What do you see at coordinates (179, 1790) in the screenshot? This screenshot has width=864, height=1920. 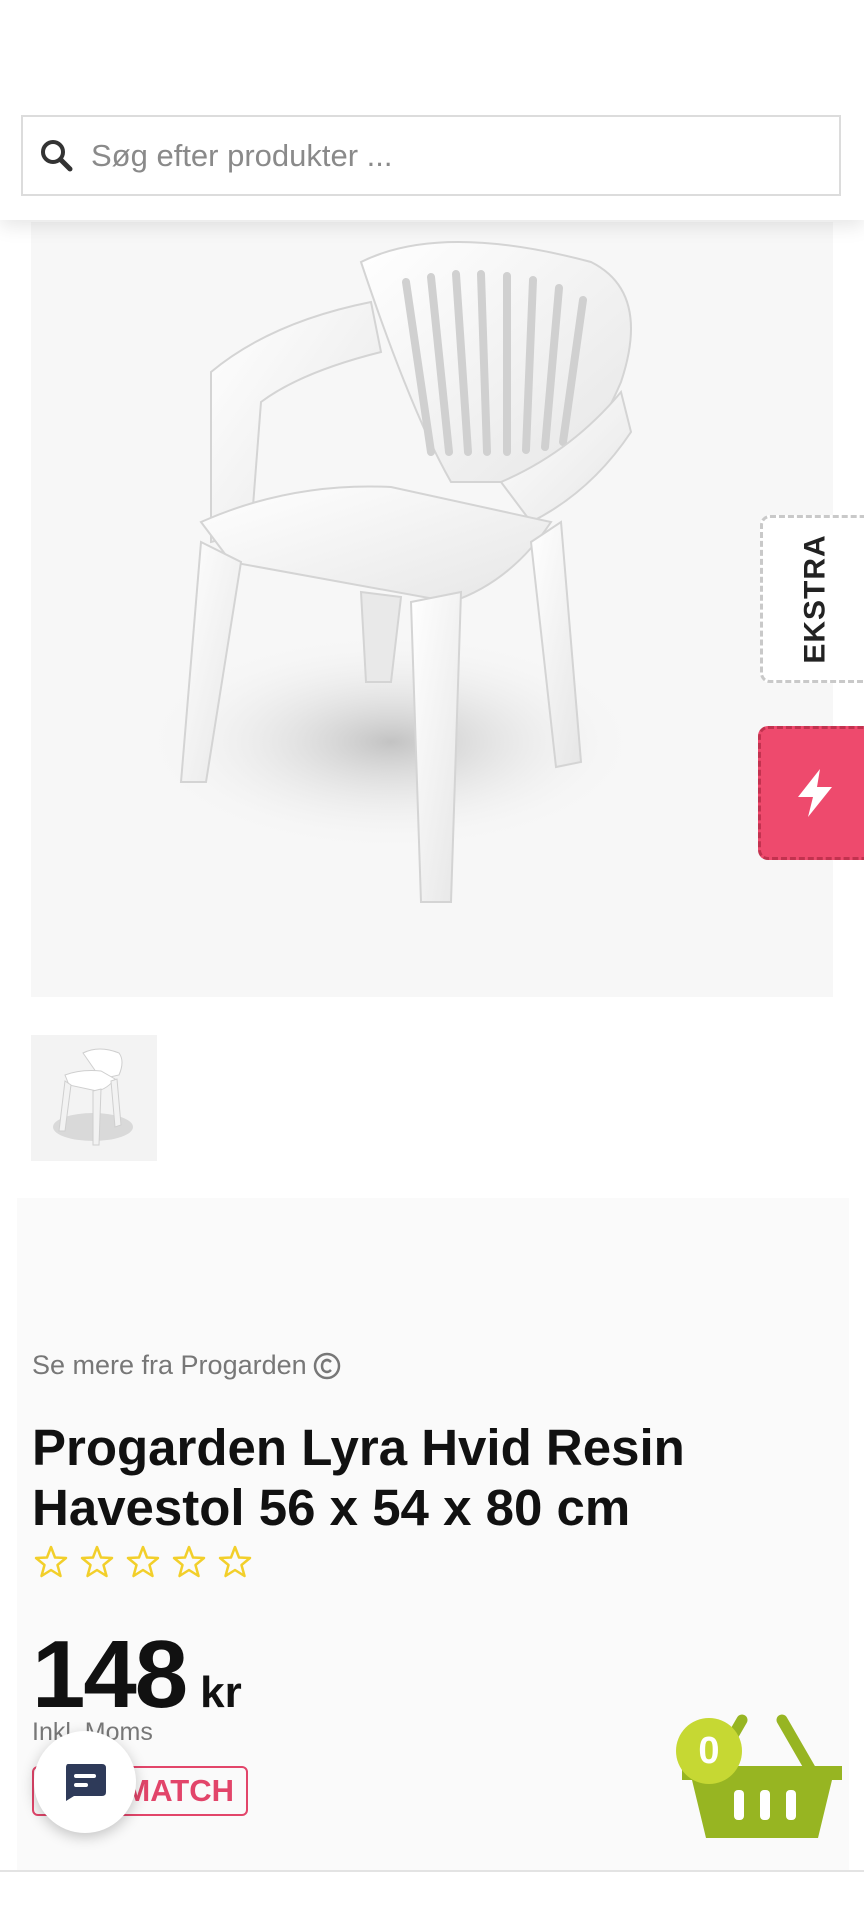 I see `price-match-label: MATCH` at bounding box center [179, 1790].